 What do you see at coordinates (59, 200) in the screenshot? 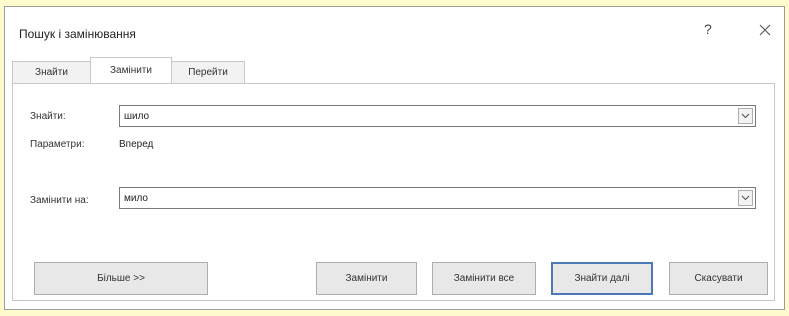
I see `replace-label: Замінити на:` at bounding box center [59, 200].